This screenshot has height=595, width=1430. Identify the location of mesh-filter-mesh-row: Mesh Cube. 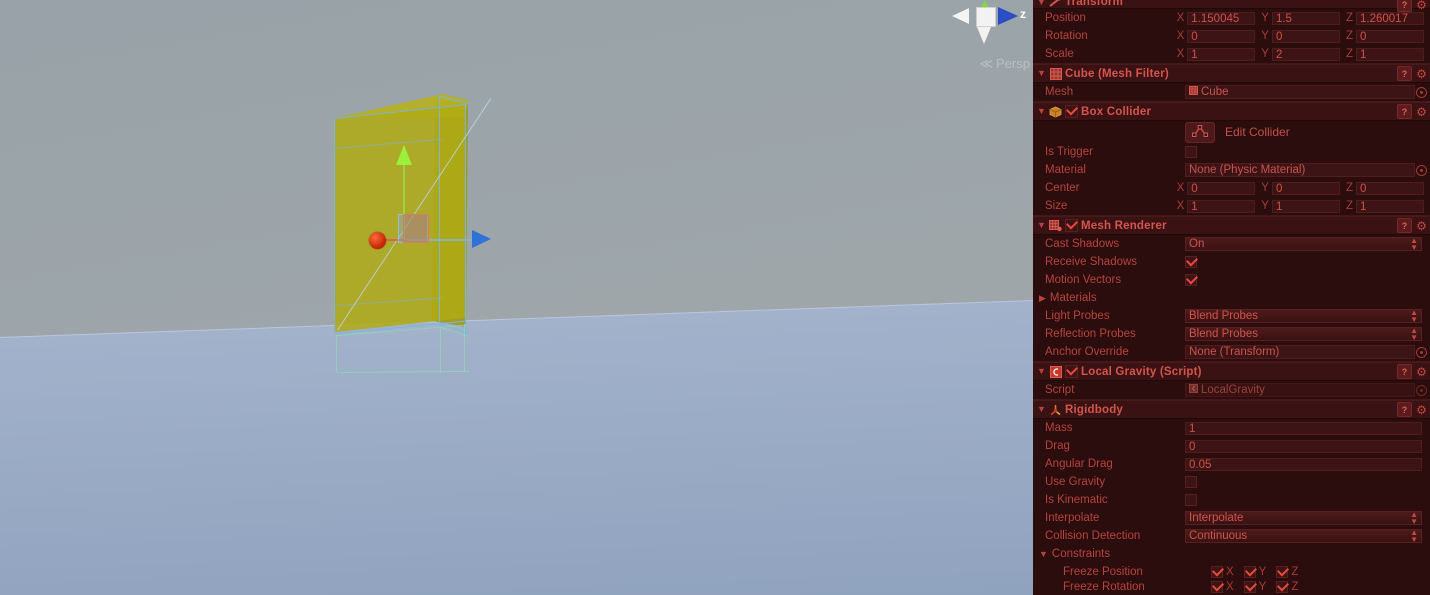
(1231, 92).